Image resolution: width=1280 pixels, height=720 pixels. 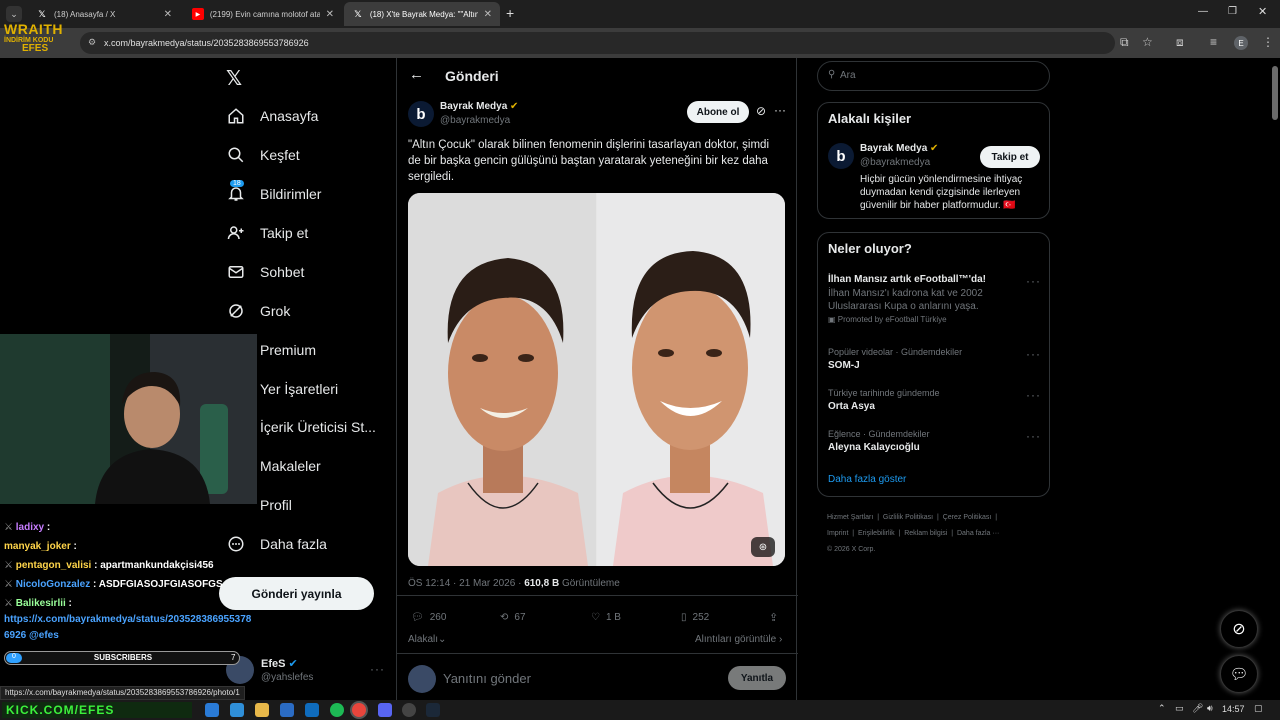 What do you see at coordinates (773, 617) in the screenshot?
I see `share-icon: ⇪` at bounding box center [773, 617].